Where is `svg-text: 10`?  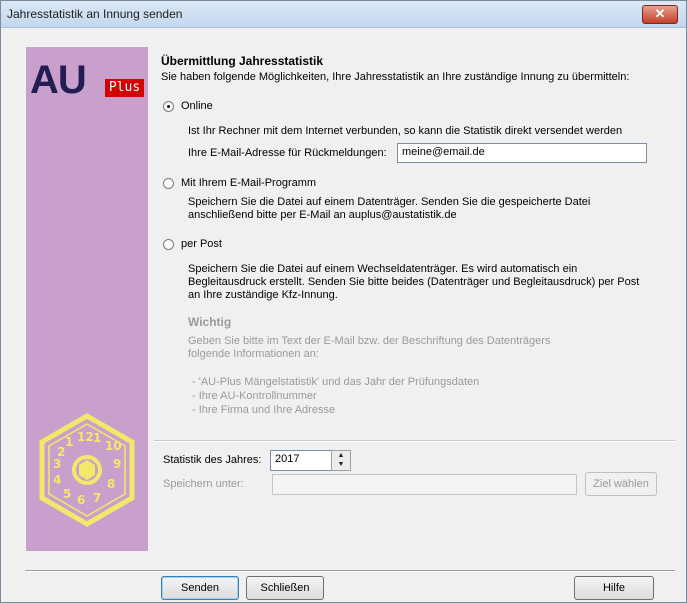
svg-text: 10 is located at coordinates (113, 446).